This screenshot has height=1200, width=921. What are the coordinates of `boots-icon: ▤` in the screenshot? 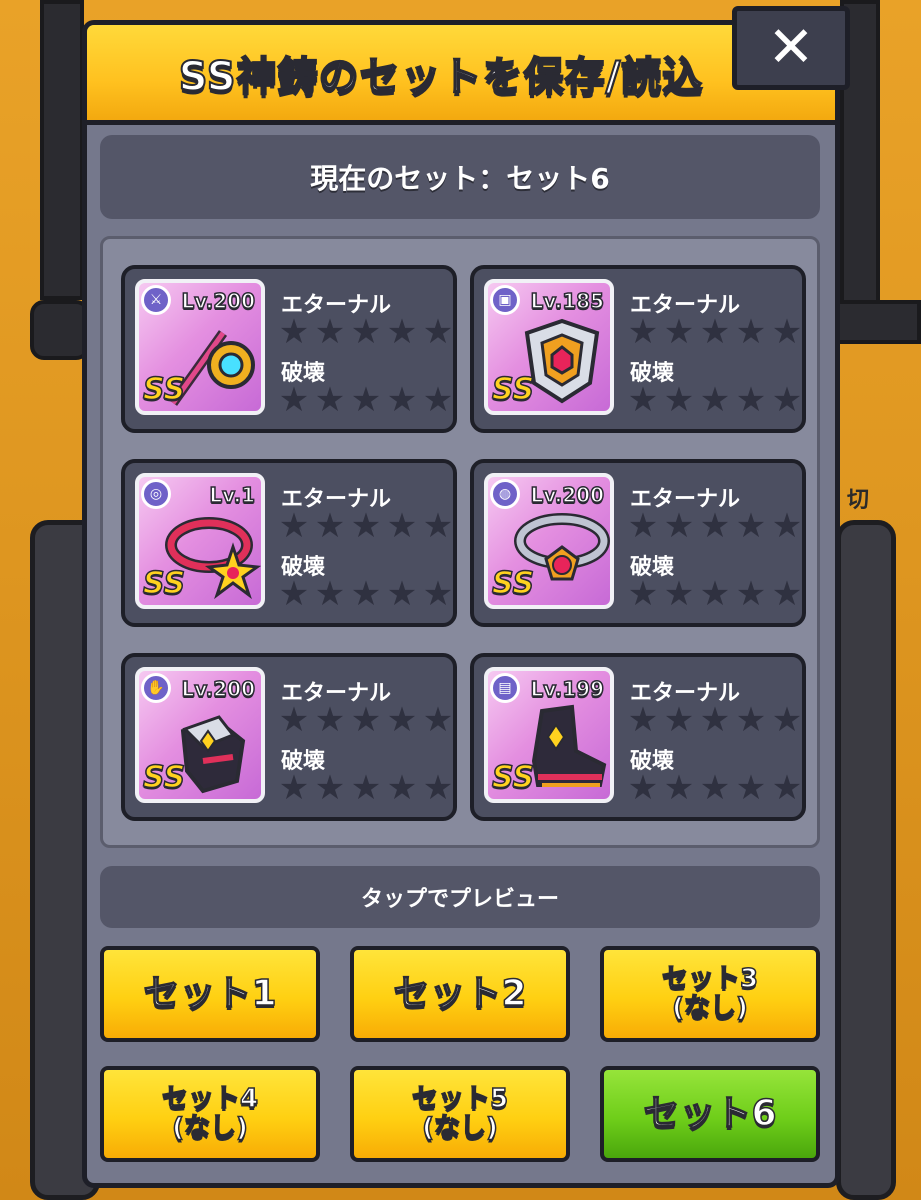 It's located at (505, 688).